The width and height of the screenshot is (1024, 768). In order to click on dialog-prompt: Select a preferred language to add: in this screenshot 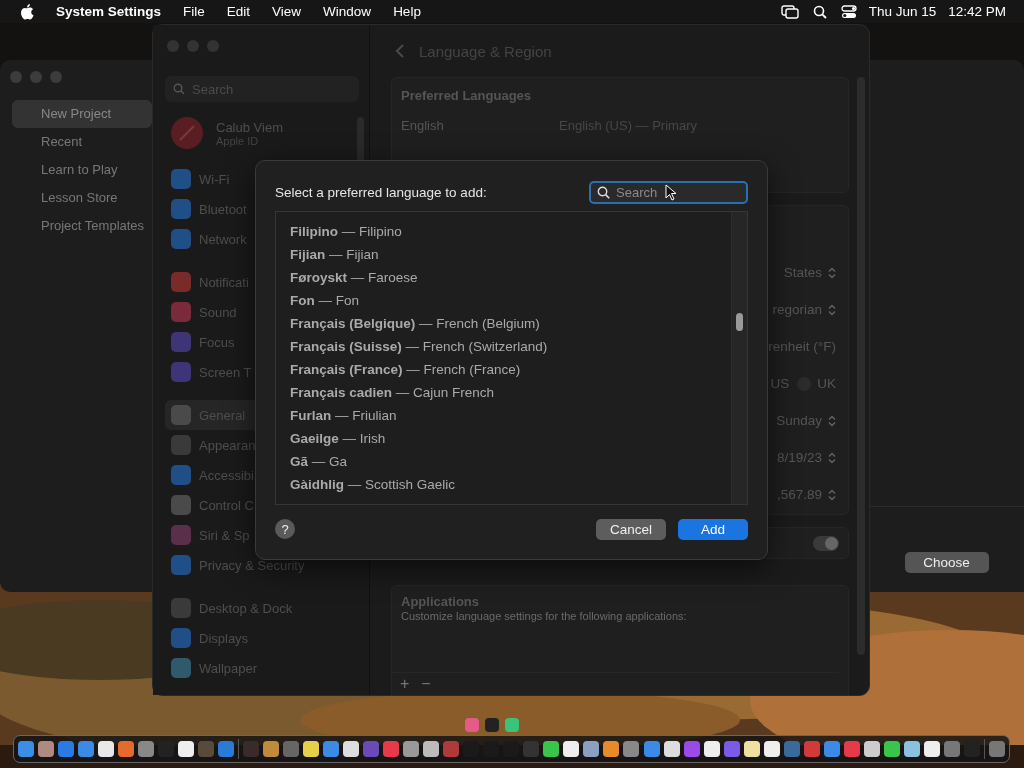, I will do `click(381, 192)`.